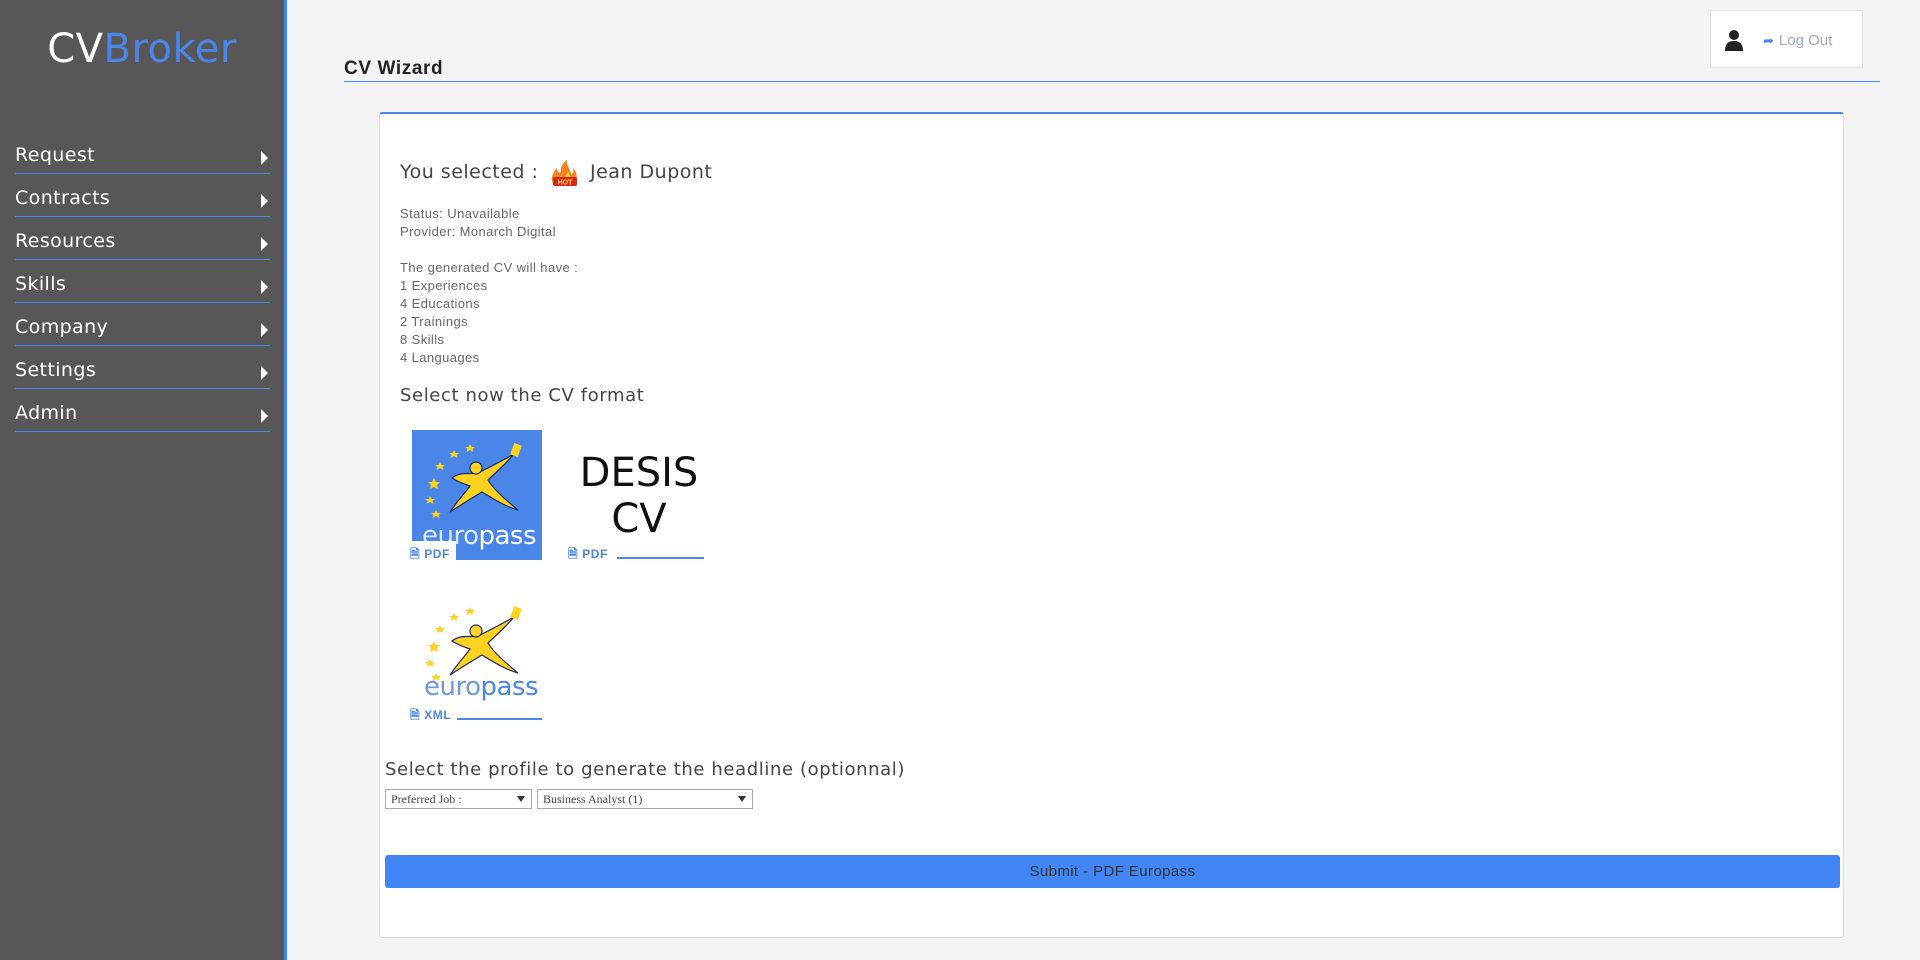 The width and height of the screenshot is (1920, 960). I want to click on provider-text: Provider: Monarch Digital, so click(478, 231).